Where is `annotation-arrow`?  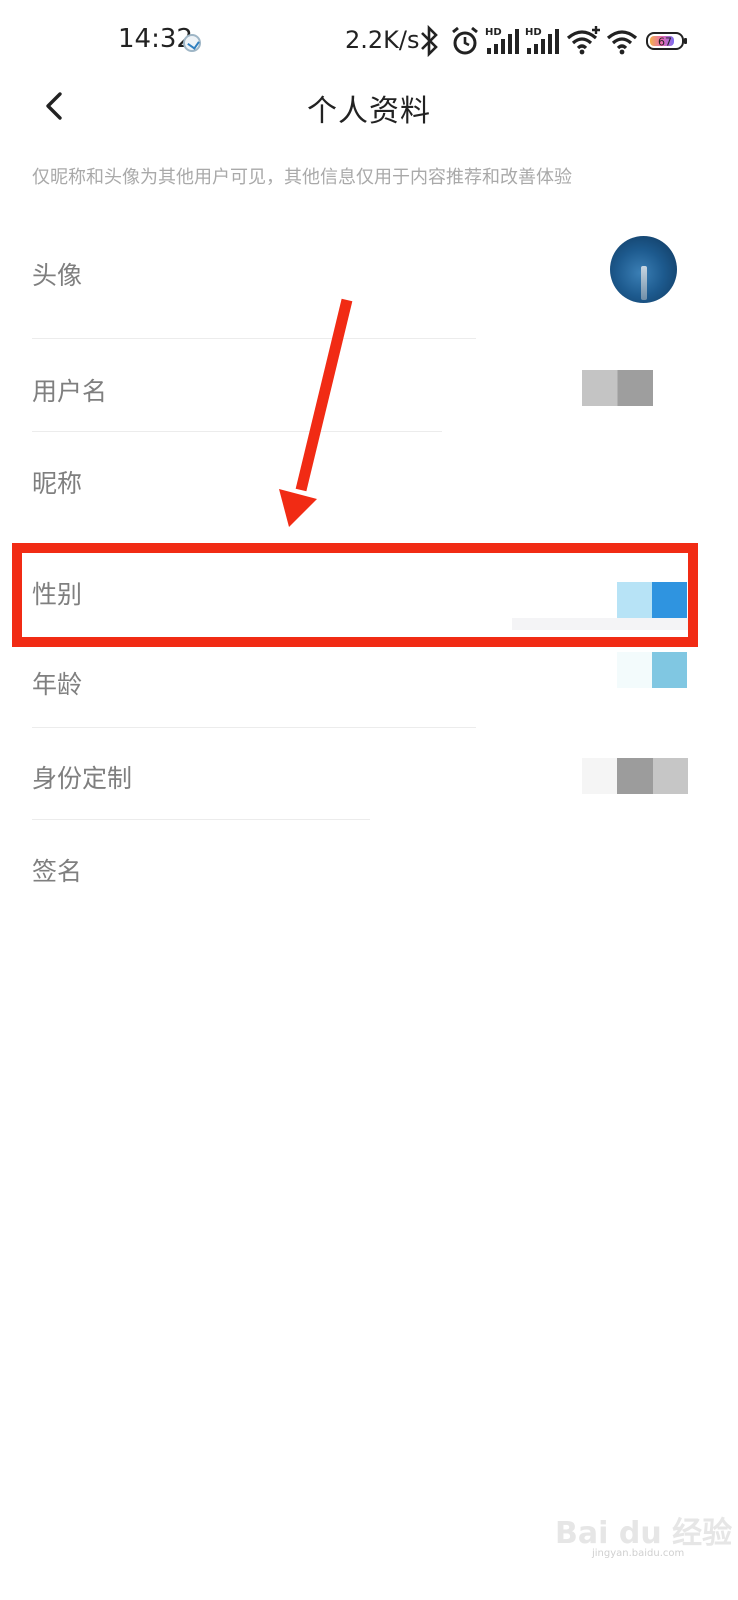 annotation-arrow is located at coordinates (316, 412).